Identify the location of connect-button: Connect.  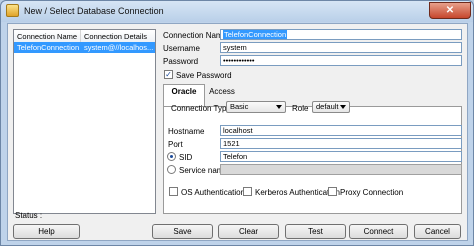
(378, 231).